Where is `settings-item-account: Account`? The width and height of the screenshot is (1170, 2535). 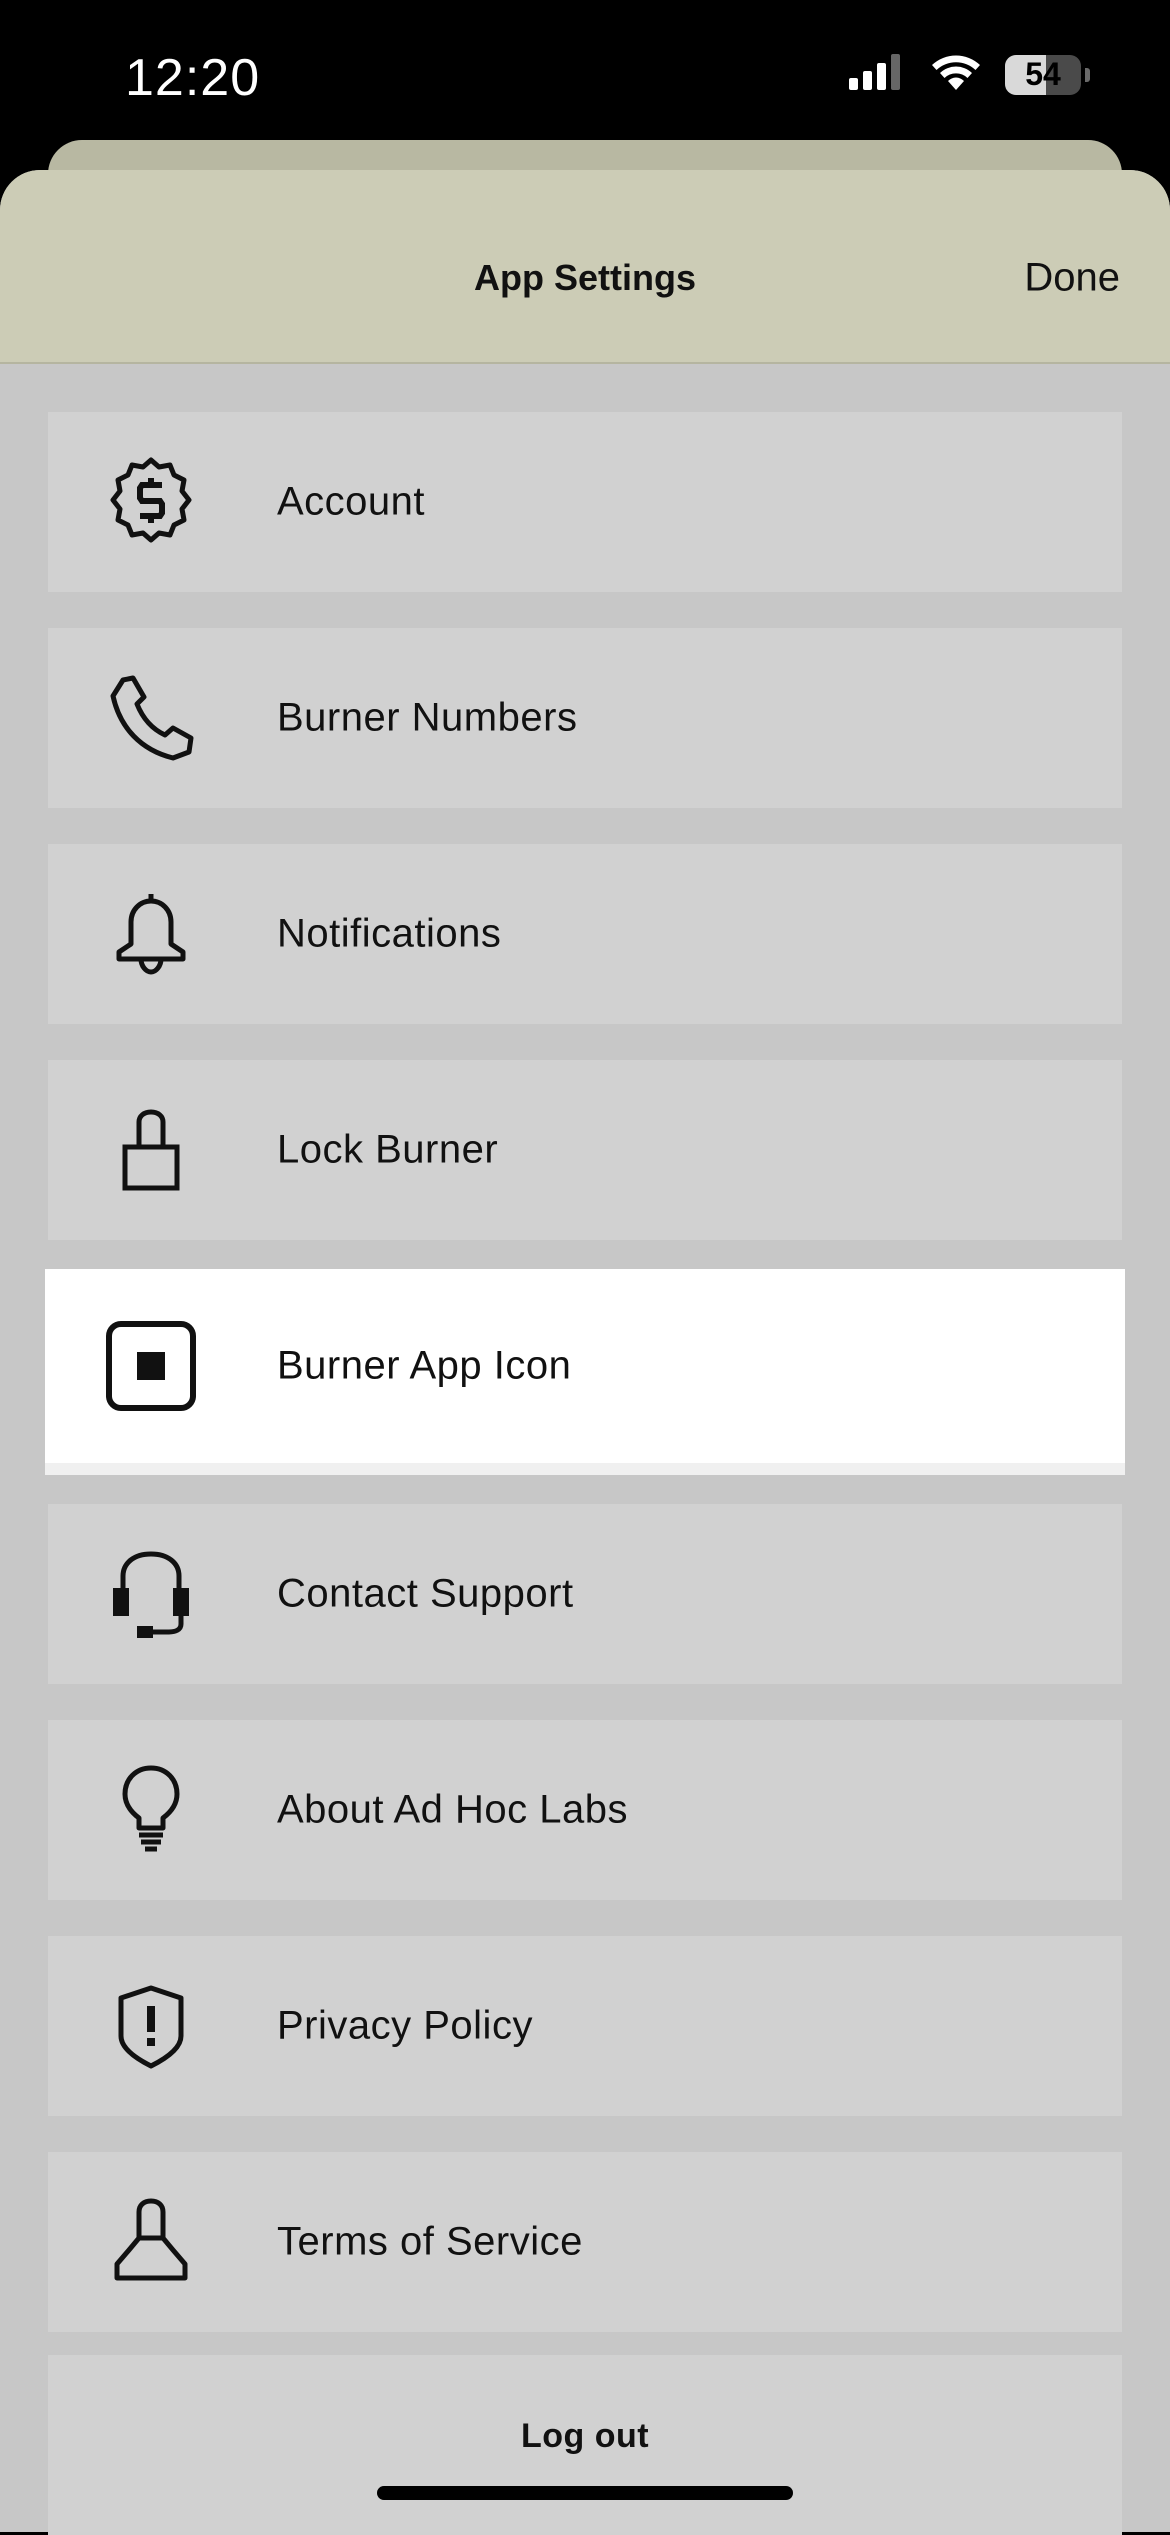
settings-item-account: Account is located at coordinates (585, 502).